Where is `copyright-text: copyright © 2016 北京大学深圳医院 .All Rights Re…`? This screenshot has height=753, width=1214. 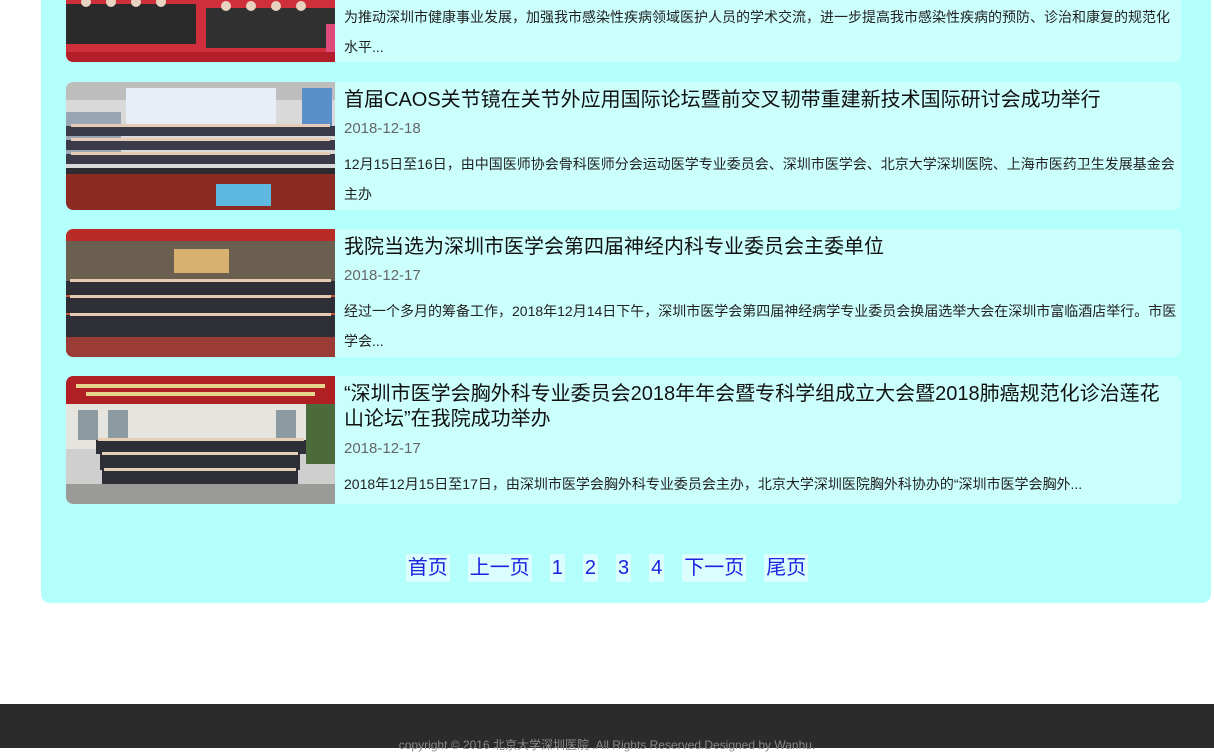 copyright-text: copyright © 2016 北京大学深圳医院 .All Rights Re… is located at coordinates (607, 745).